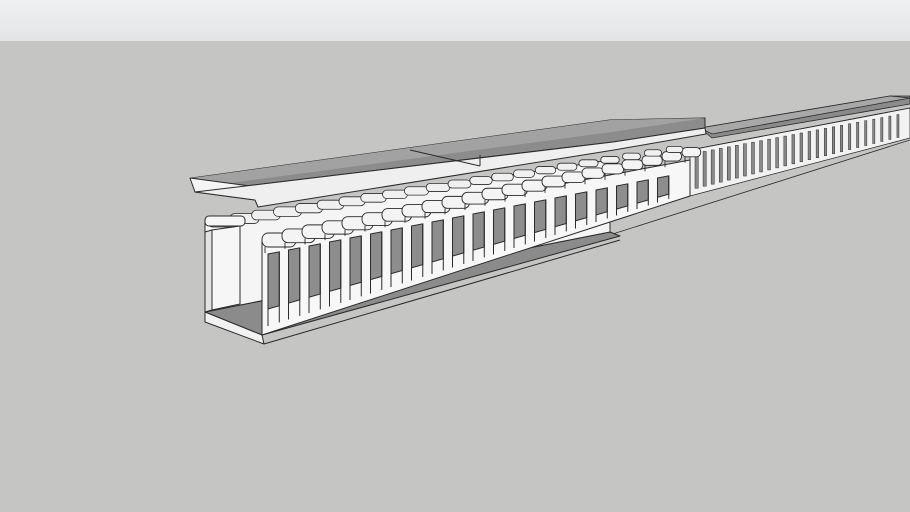 This screenshot has width=910, height=512. Describe the element at coordinates (225, 264) in the screenshot. I see `duct-end-profile` at that location.